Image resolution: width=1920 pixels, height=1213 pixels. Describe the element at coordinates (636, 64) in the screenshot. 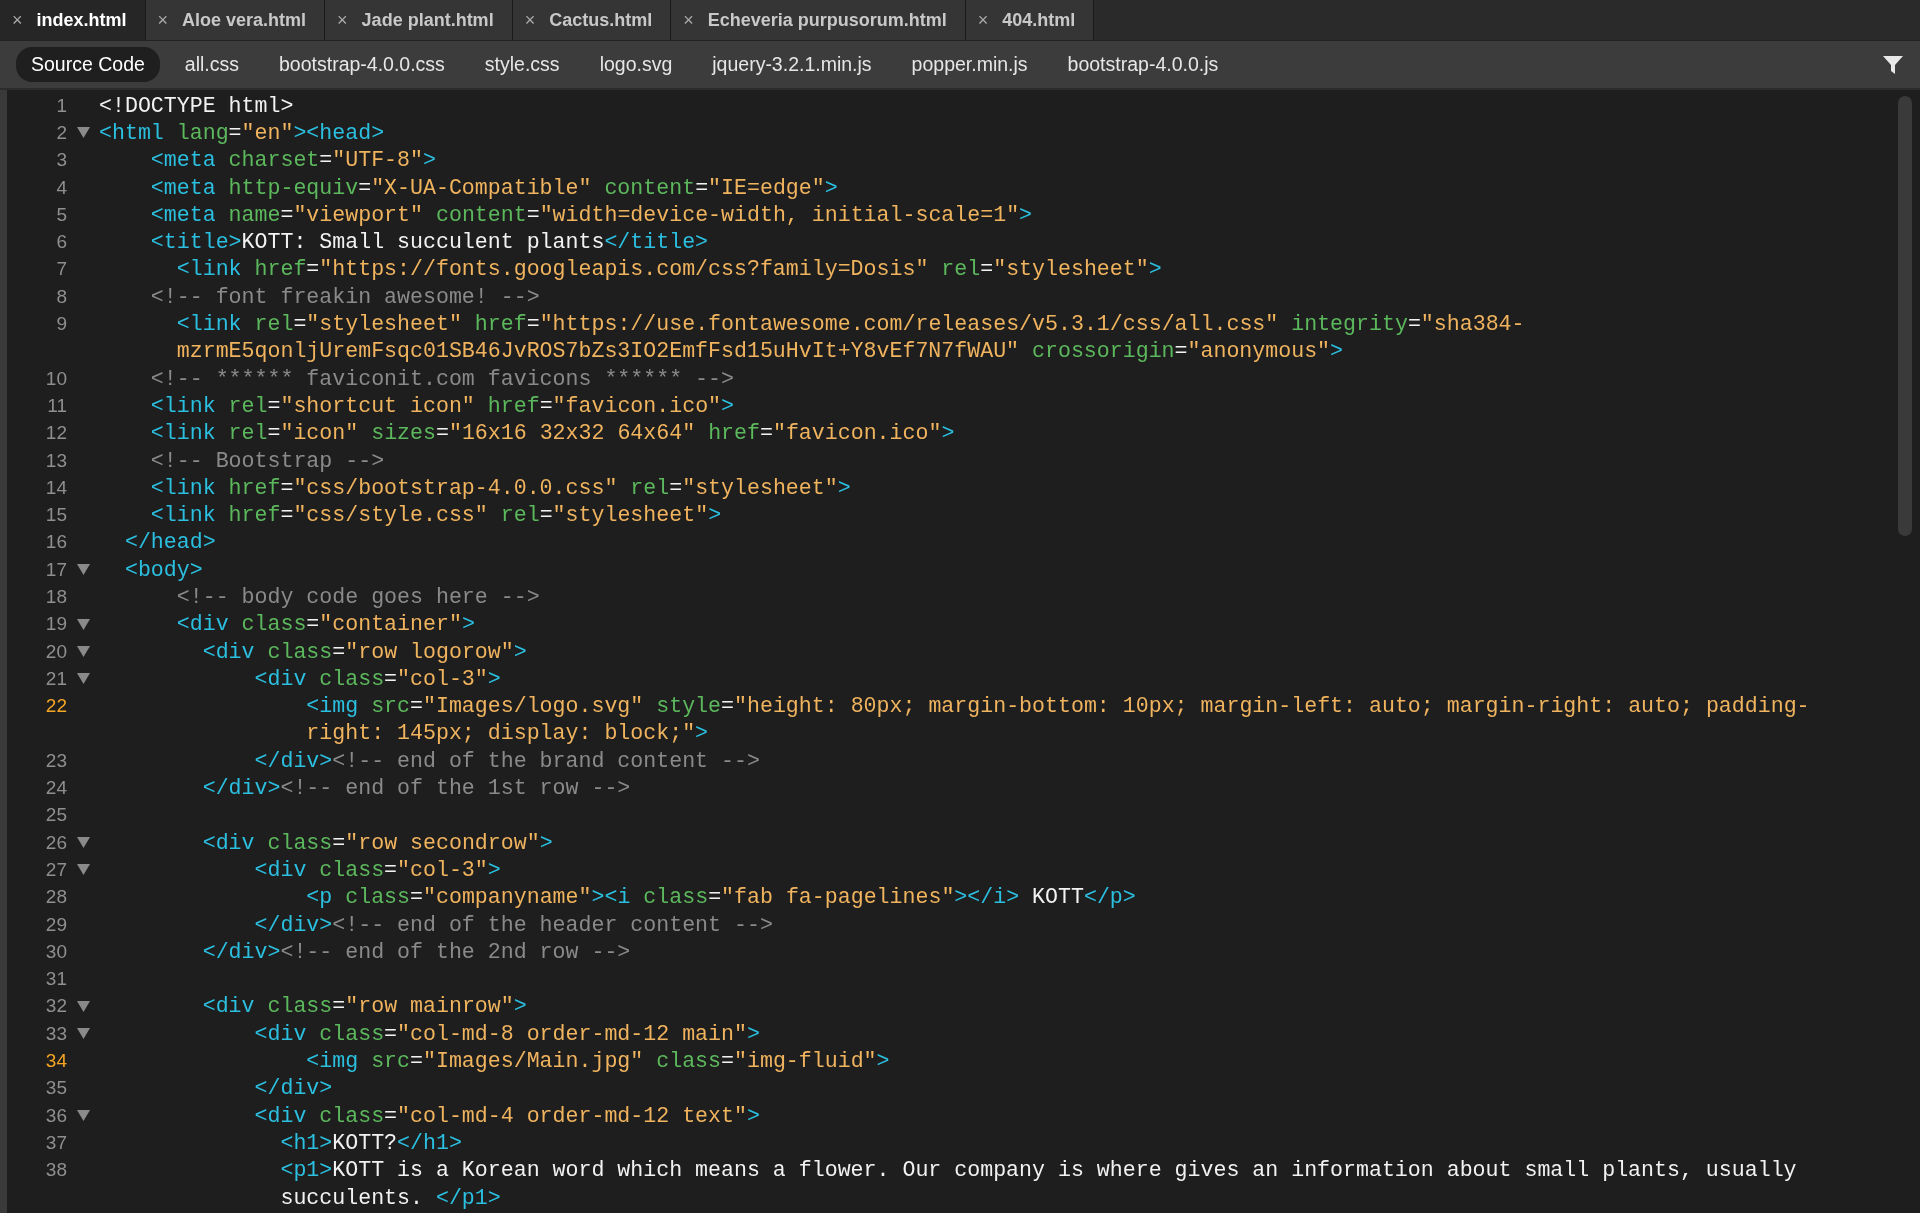

I see `related-file-tab: logo.svg` at that location.